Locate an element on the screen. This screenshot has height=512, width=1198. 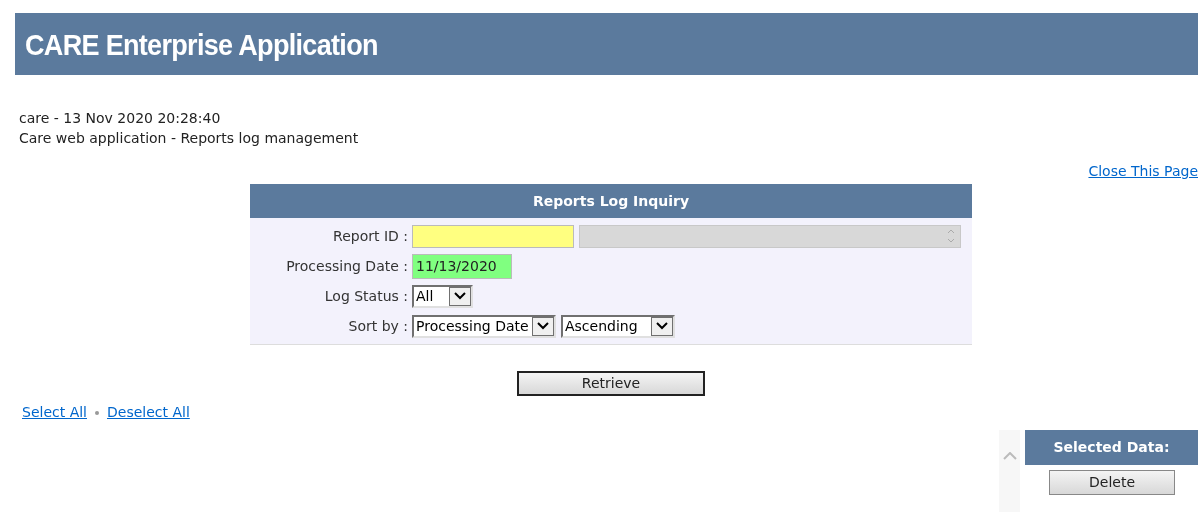
bullet-icon is located at coordinates (97, 412).